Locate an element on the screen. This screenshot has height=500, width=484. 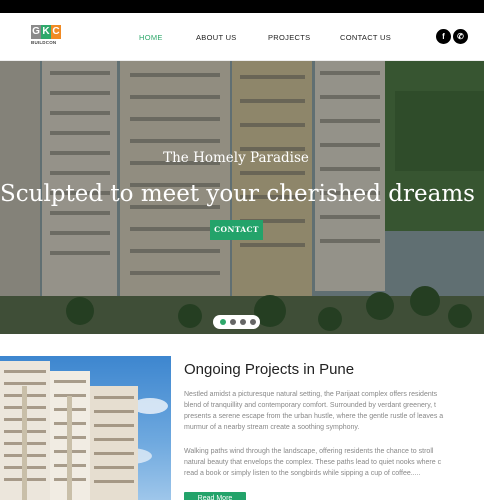
nav-projects: PROJECTS is located at coordinates (289, 37).